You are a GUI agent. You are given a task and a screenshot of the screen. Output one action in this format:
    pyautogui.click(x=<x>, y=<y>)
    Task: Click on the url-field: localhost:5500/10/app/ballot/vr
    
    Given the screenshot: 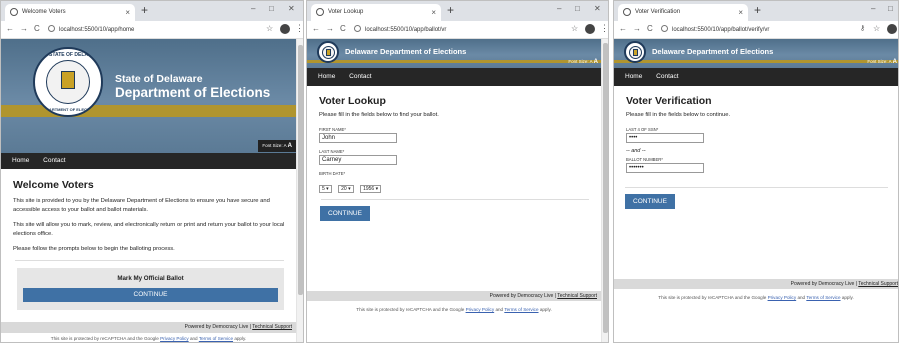 What is the action you would take?
    pyautogui.click(x=460, y=30)
    